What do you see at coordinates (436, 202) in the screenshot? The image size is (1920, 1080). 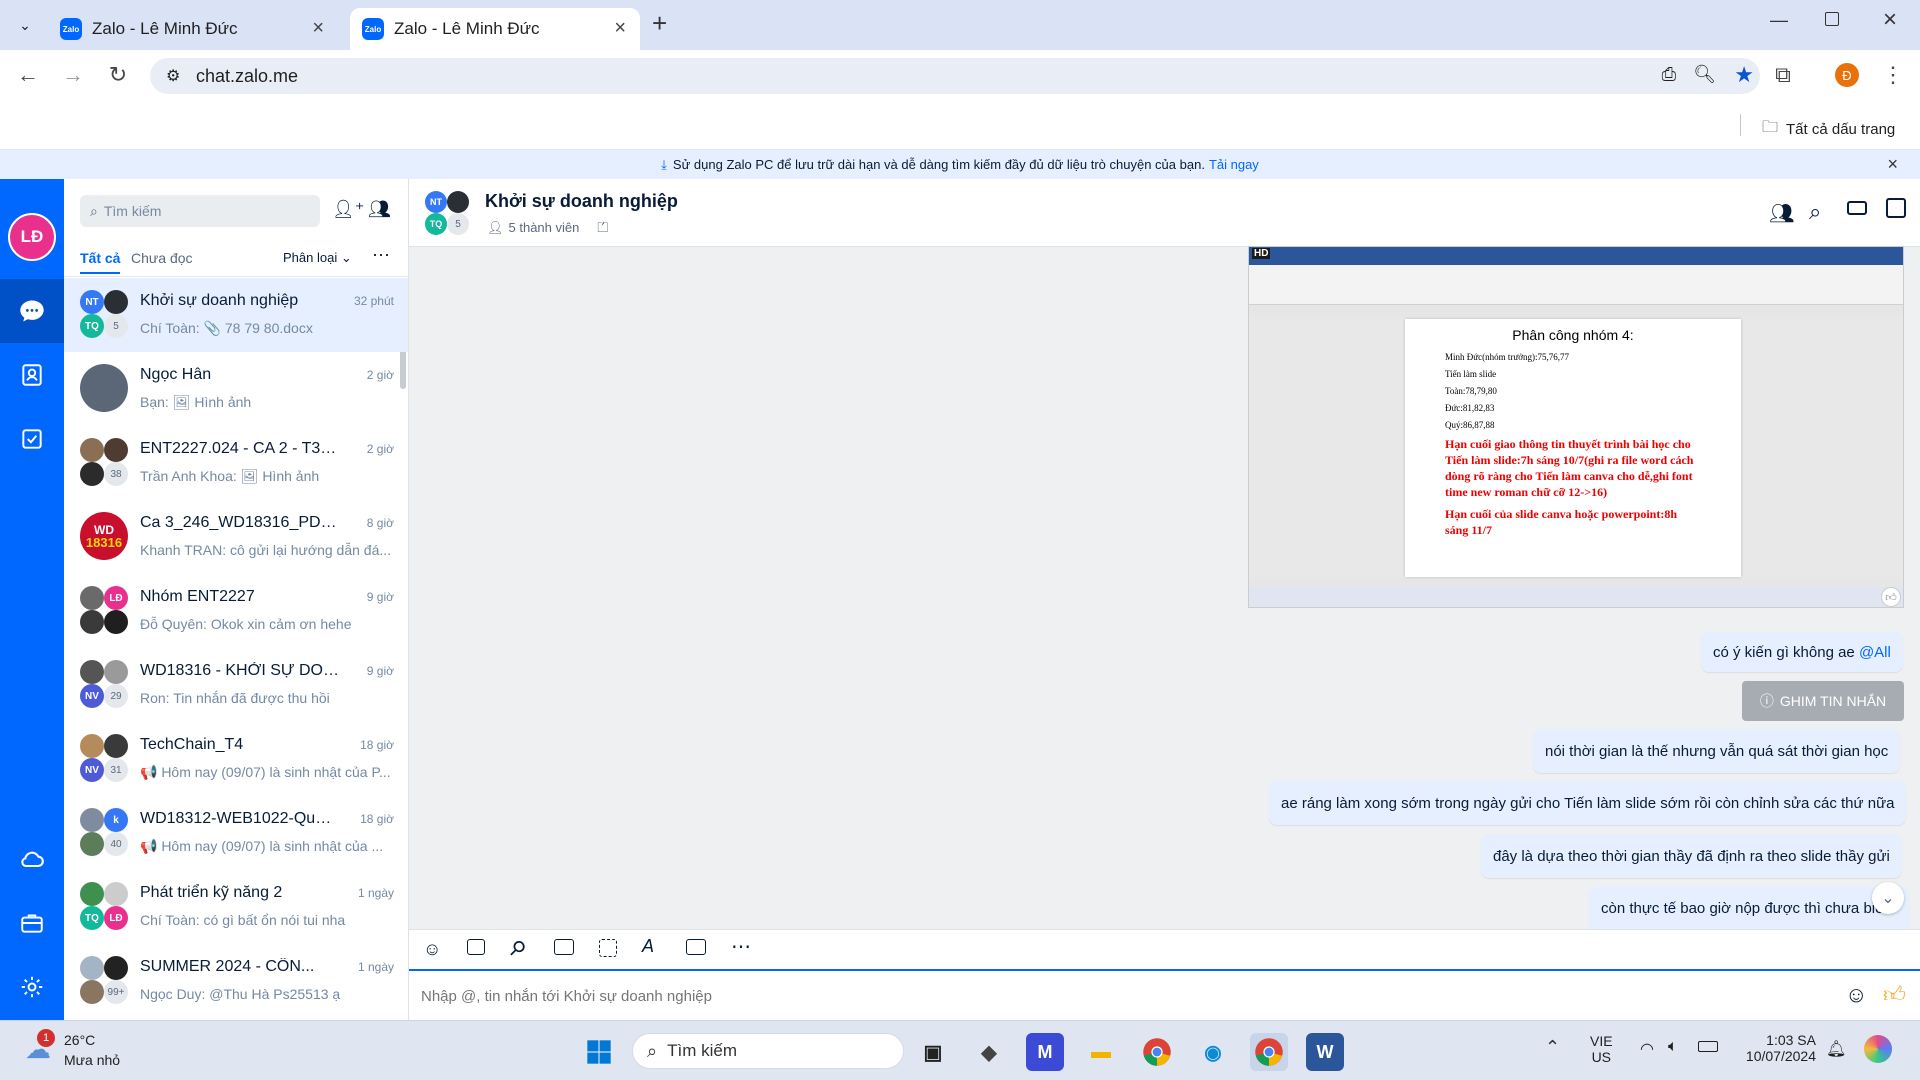 I see `group-avatar: NT` at bounding box center [436, 202].